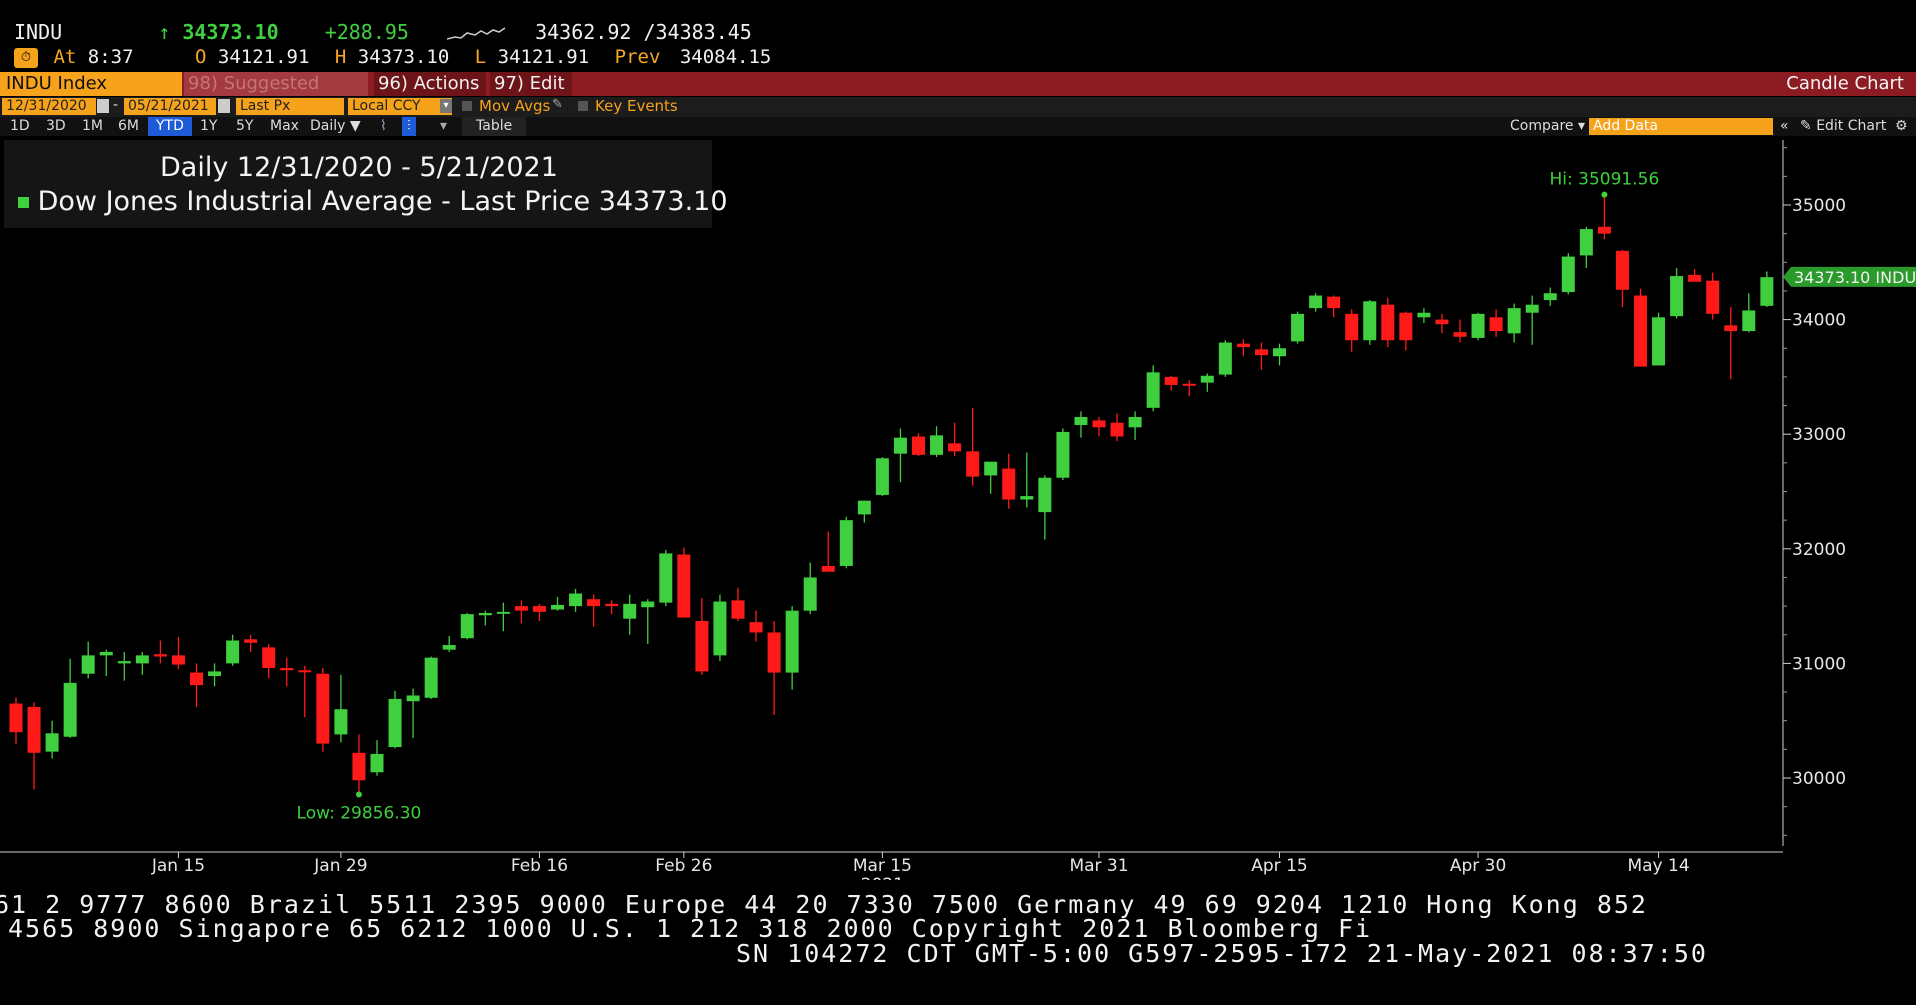  What do you see at coordinates (1279, 866) in the screenshot?
I see `x-tick-label: Apr 15` at bounding box center [1279, 866].